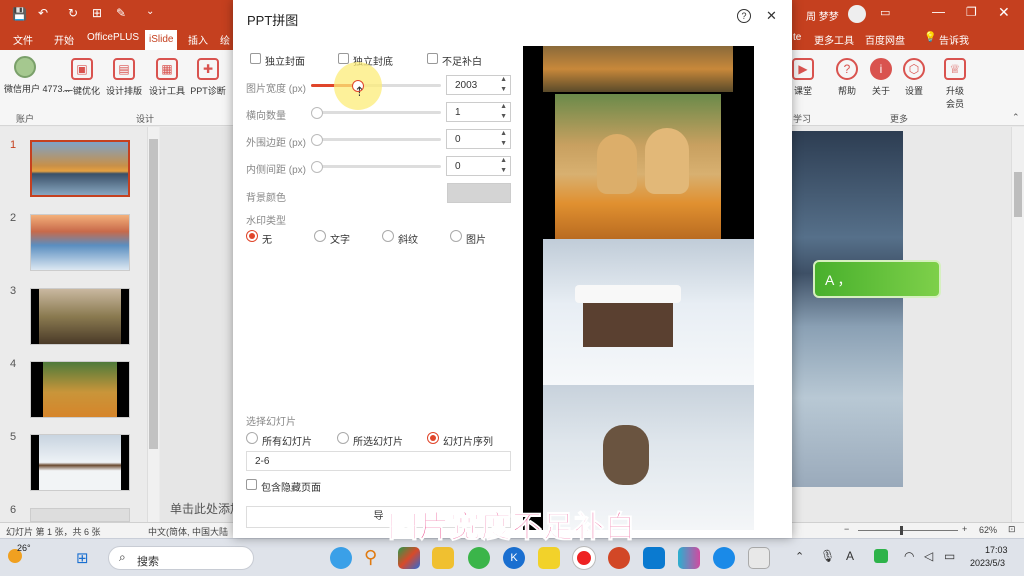  Describe the element at coordinates (252, 236) in the screenshot. I see `wm-none-radio` at that location.